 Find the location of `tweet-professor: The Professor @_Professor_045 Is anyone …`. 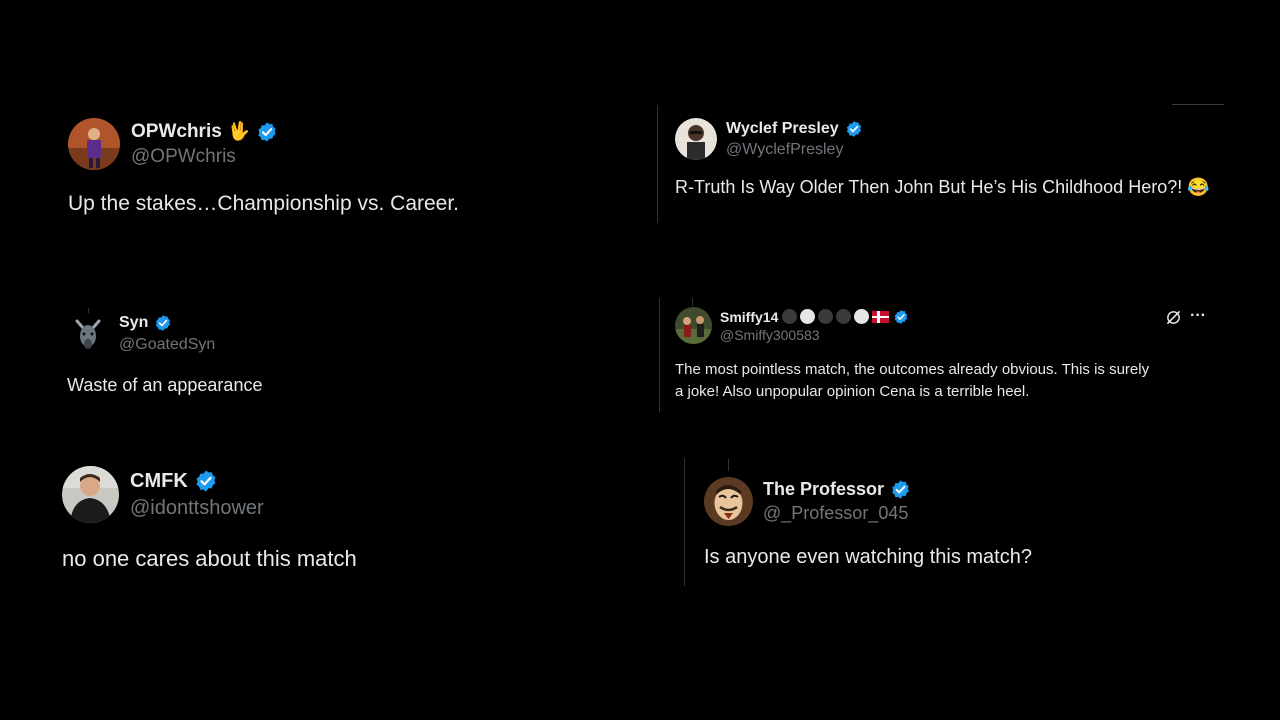

tweet-professor: The Professor @_Professor_045 Is anyone … is located at coordinates (868, 523).